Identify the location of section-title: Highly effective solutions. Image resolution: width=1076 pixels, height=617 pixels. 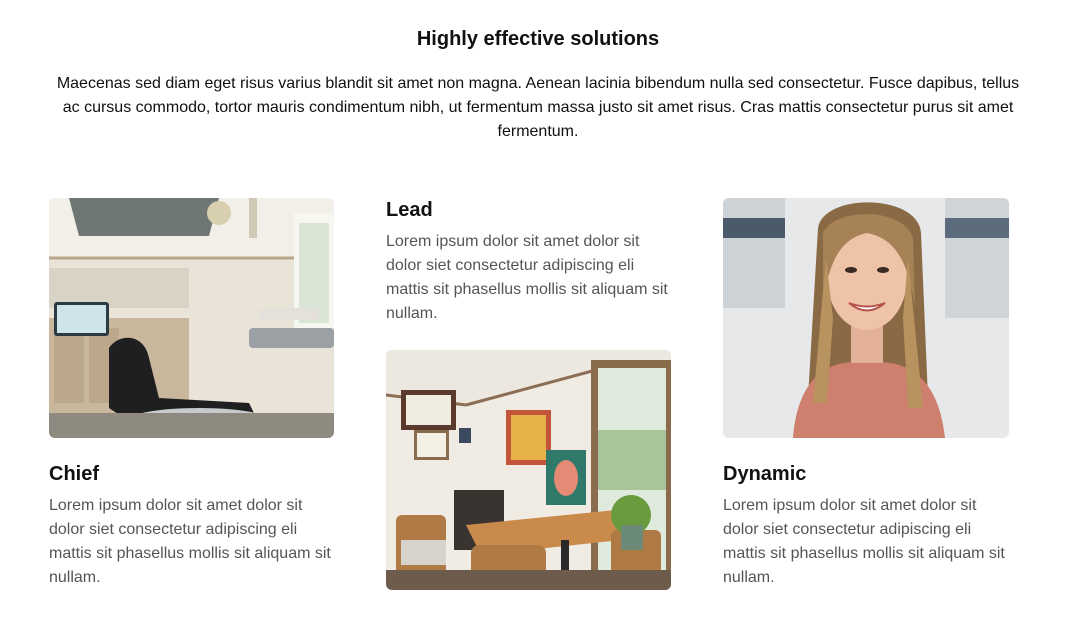
(538, 39).